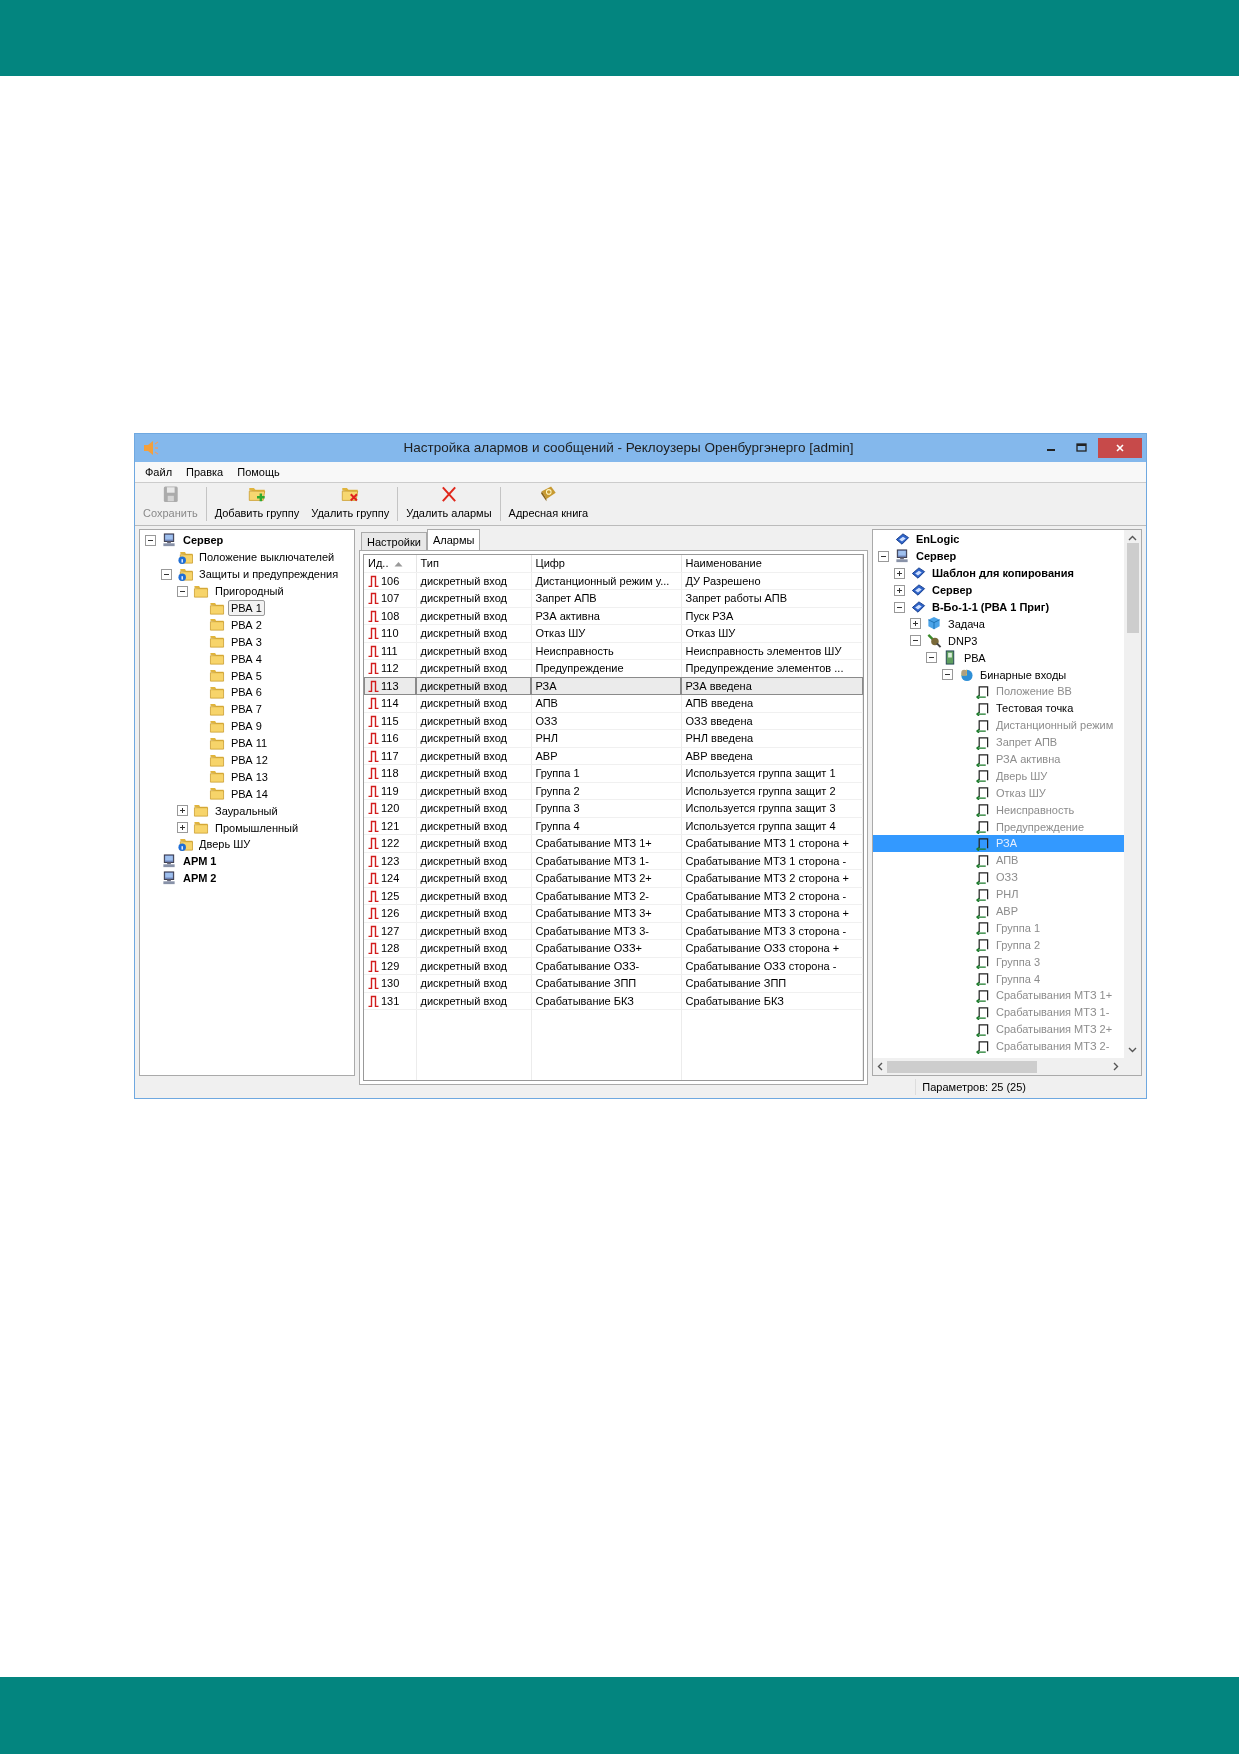 This screenshot has width=1239, height=1754. I want to click on tree-item: Пригородный, so click(249, 591).